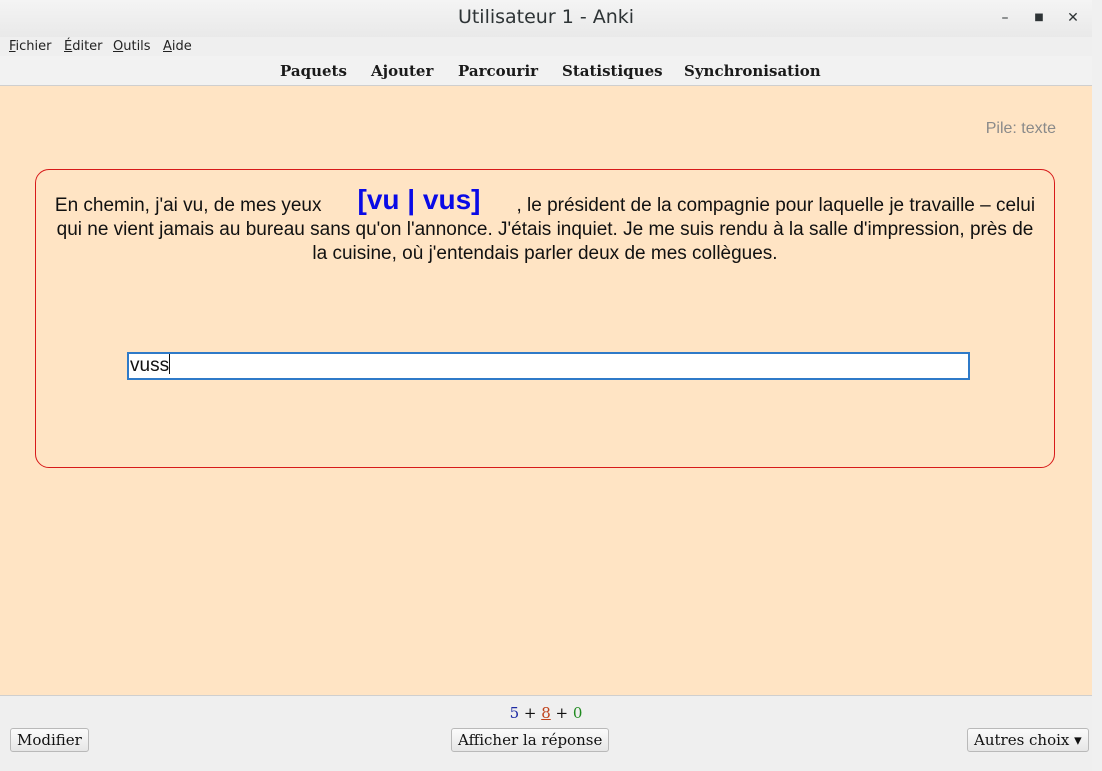 Image resolution: width=1102 pixels, height=771 pixels. I want to click on menu-editer-mnemonic: É, so click(68, 46).